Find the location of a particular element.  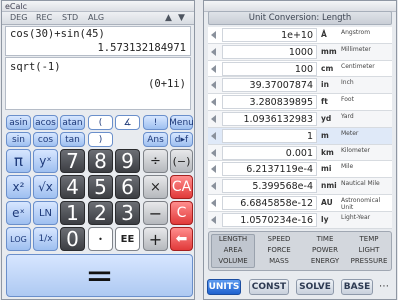

mode-alg: ALG is located at coordinates (96, 17).